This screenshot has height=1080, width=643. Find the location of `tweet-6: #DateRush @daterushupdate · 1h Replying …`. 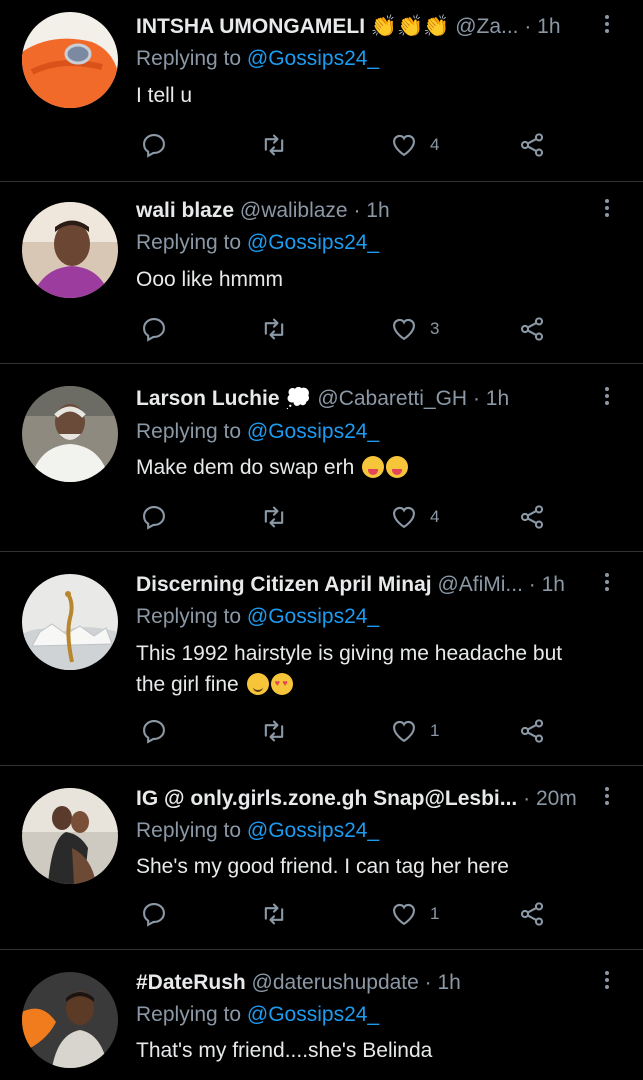

tweet-6: #DateRush @daterushupdate · 1h Replying … is located at coordinates (321, 1015).